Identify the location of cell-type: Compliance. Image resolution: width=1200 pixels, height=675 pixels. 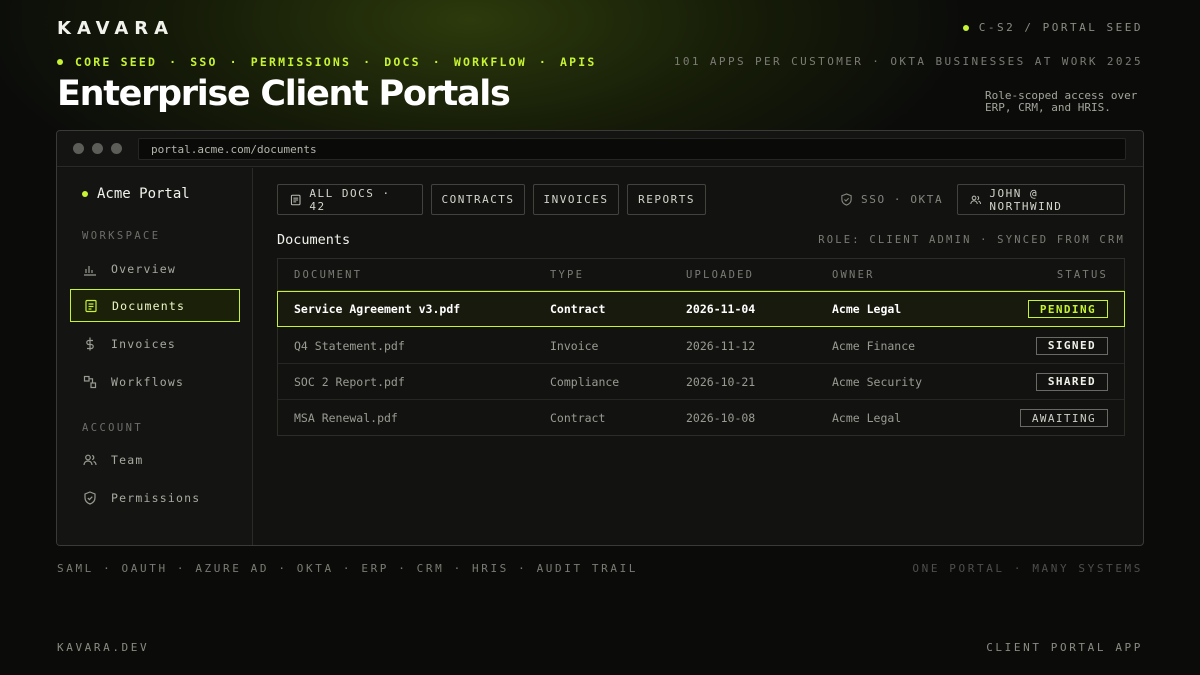
(585, 381).